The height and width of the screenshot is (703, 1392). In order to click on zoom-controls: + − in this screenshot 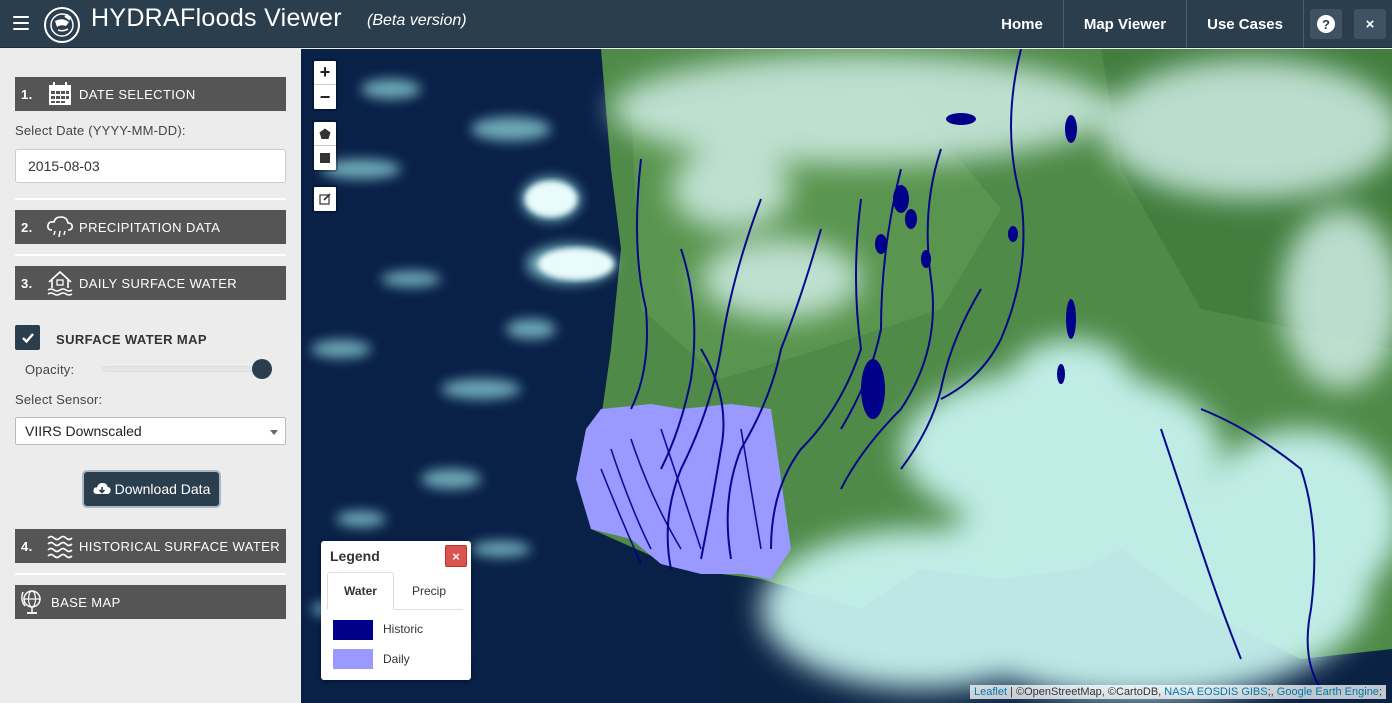, I will do `click(325, 85)`.